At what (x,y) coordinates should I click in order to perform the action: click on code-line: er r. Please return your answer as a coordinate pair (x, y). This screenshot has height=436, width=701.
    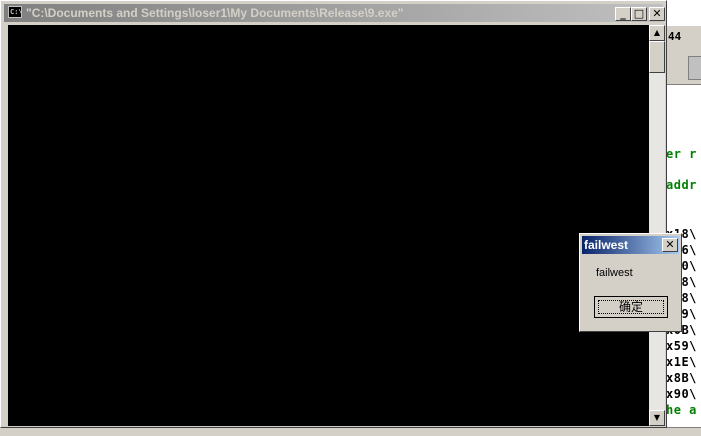
    Looking at the image, I should click on (681, 154).